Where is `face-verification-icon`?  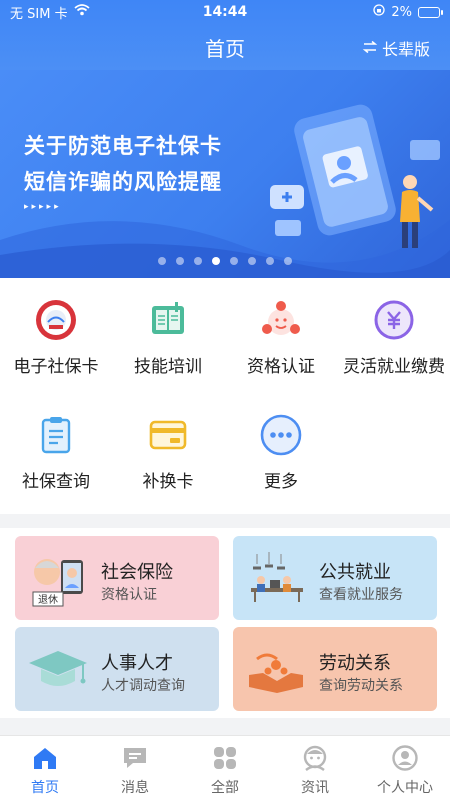
face-verification-icon is located at coordinates (281, 318).